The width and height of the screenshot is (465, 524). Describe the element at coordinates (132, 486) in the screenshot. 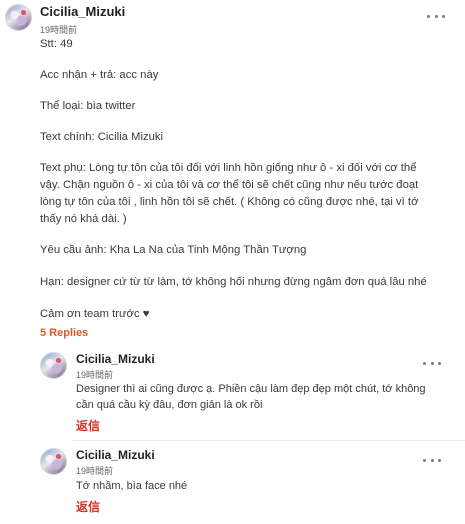

I see `reply-line: Tớ nhầm, bìa face nhé` at that location.